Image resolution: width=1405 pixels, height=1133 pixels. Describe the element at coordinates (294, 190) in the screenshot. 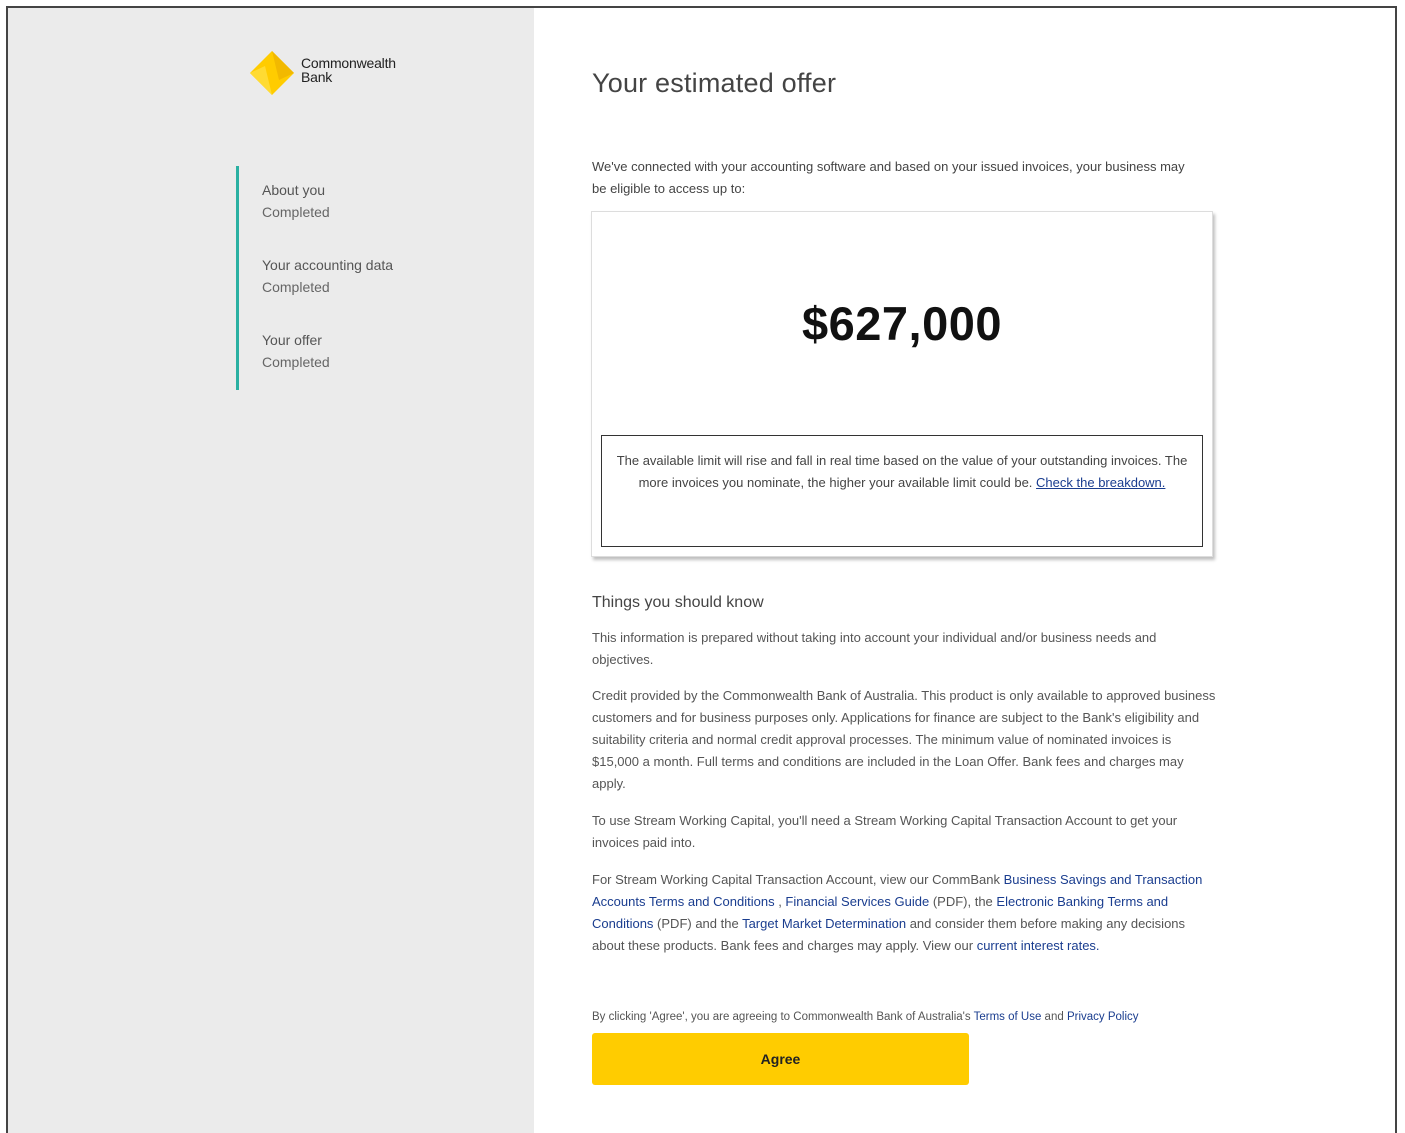

I see `step-title: About you` at that location.